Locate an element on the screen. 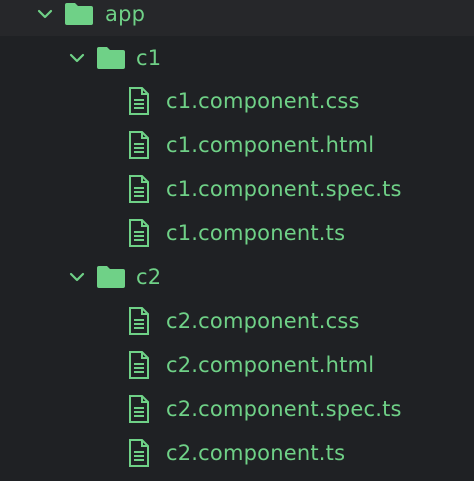 The image size is (474, 481). tree-item-file: c2.component.spec.ts is located at coordinates (237, 409).